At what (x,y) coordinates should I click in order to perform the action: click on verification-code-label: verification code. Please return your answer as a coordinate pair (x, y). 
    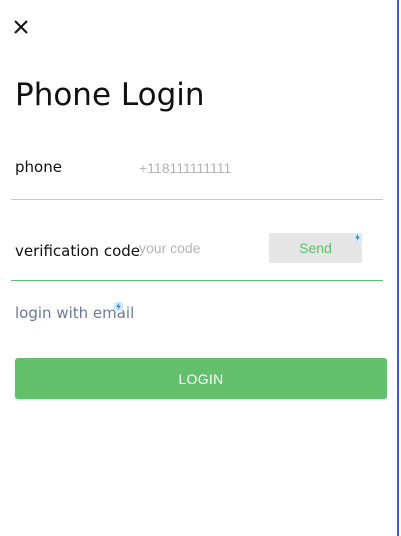
    Looking at the image, I should click on (78, 251).